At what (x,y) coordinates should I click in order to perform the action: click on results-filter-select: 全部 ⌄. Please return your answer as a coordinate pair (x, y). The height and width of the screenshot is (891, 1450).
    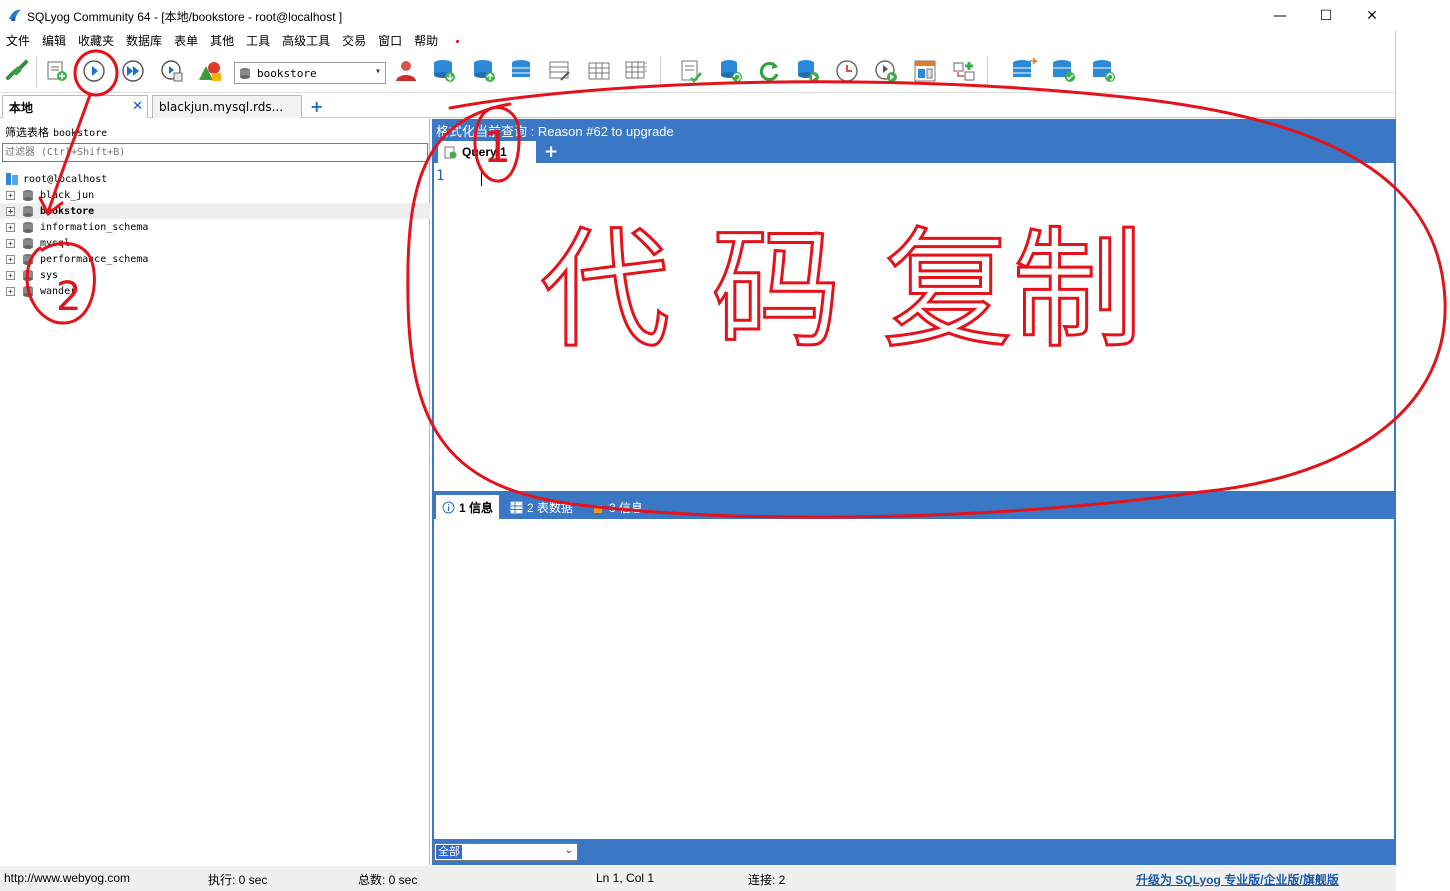
    Looking at the image, I should click on (506, 852).